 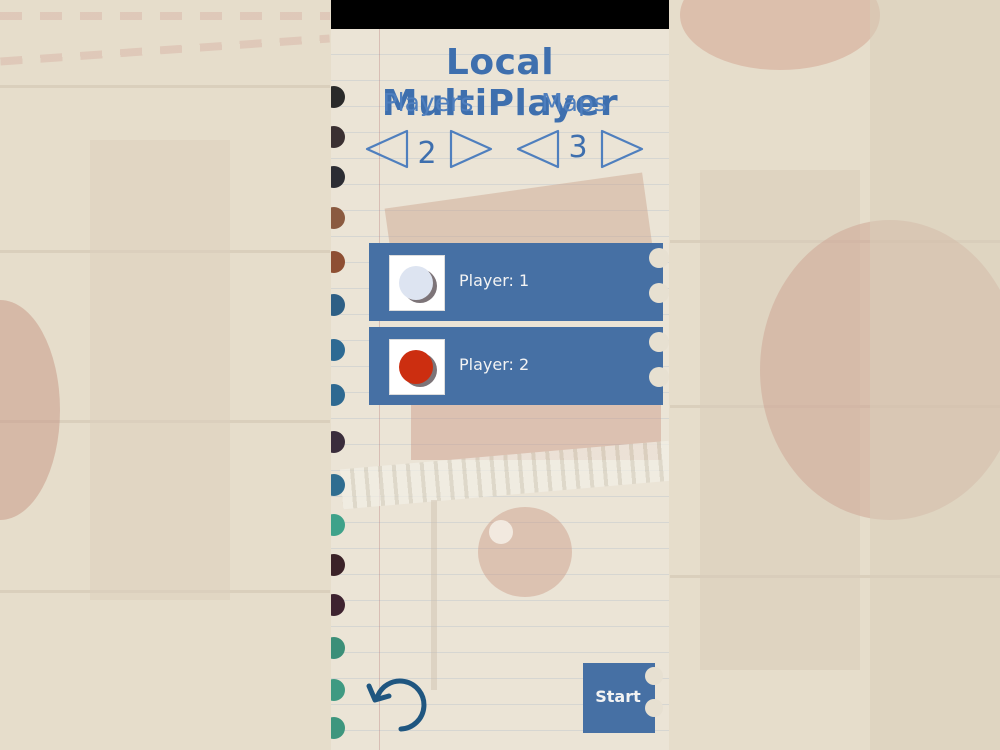 What do you see at coordinates (471, 149) in the screenshot?
I see `players-increase-arrow-icon` at bounding box center [471, 149].